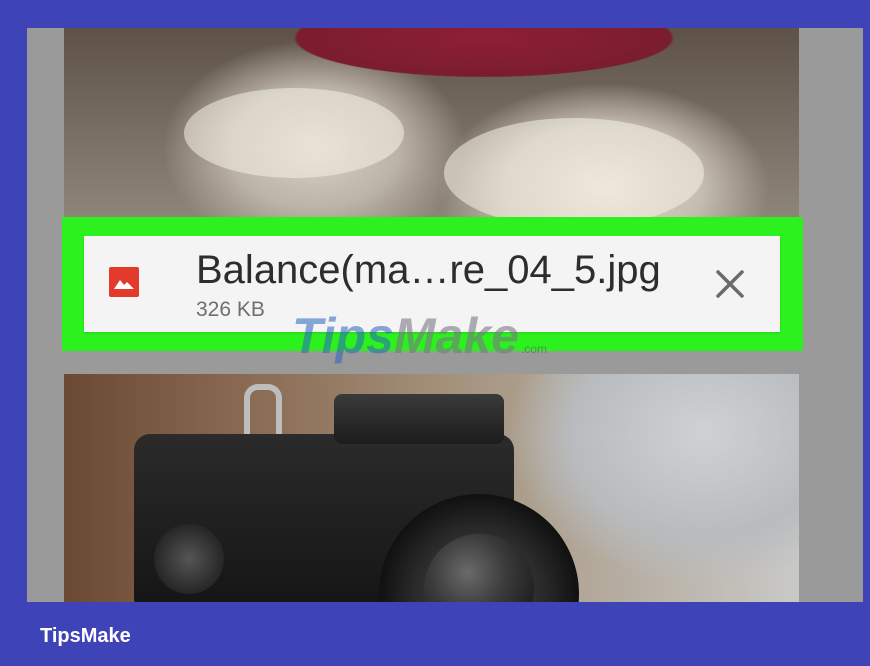 This screenshot has width=870, height=666. I want to click on file-name: Balance(ma…re_04_5.jpg, so click(428, 270).